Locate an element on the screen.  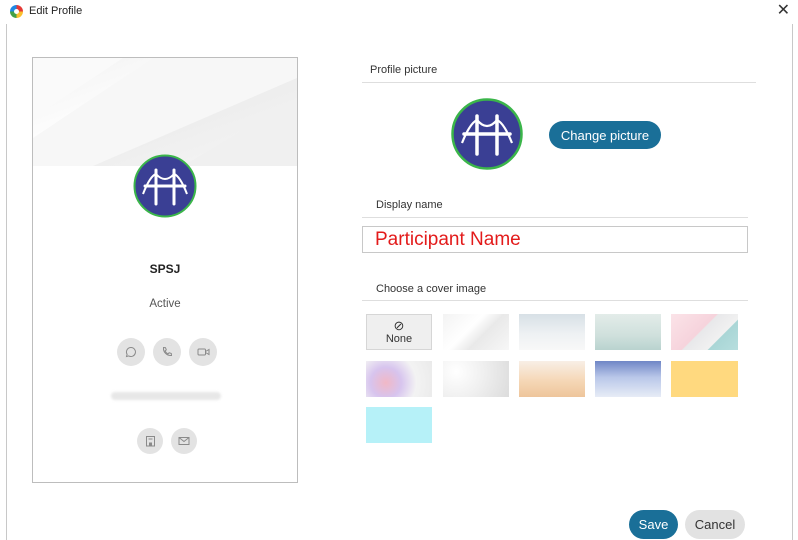
card-cover-image is located at coordinates (165, 112).